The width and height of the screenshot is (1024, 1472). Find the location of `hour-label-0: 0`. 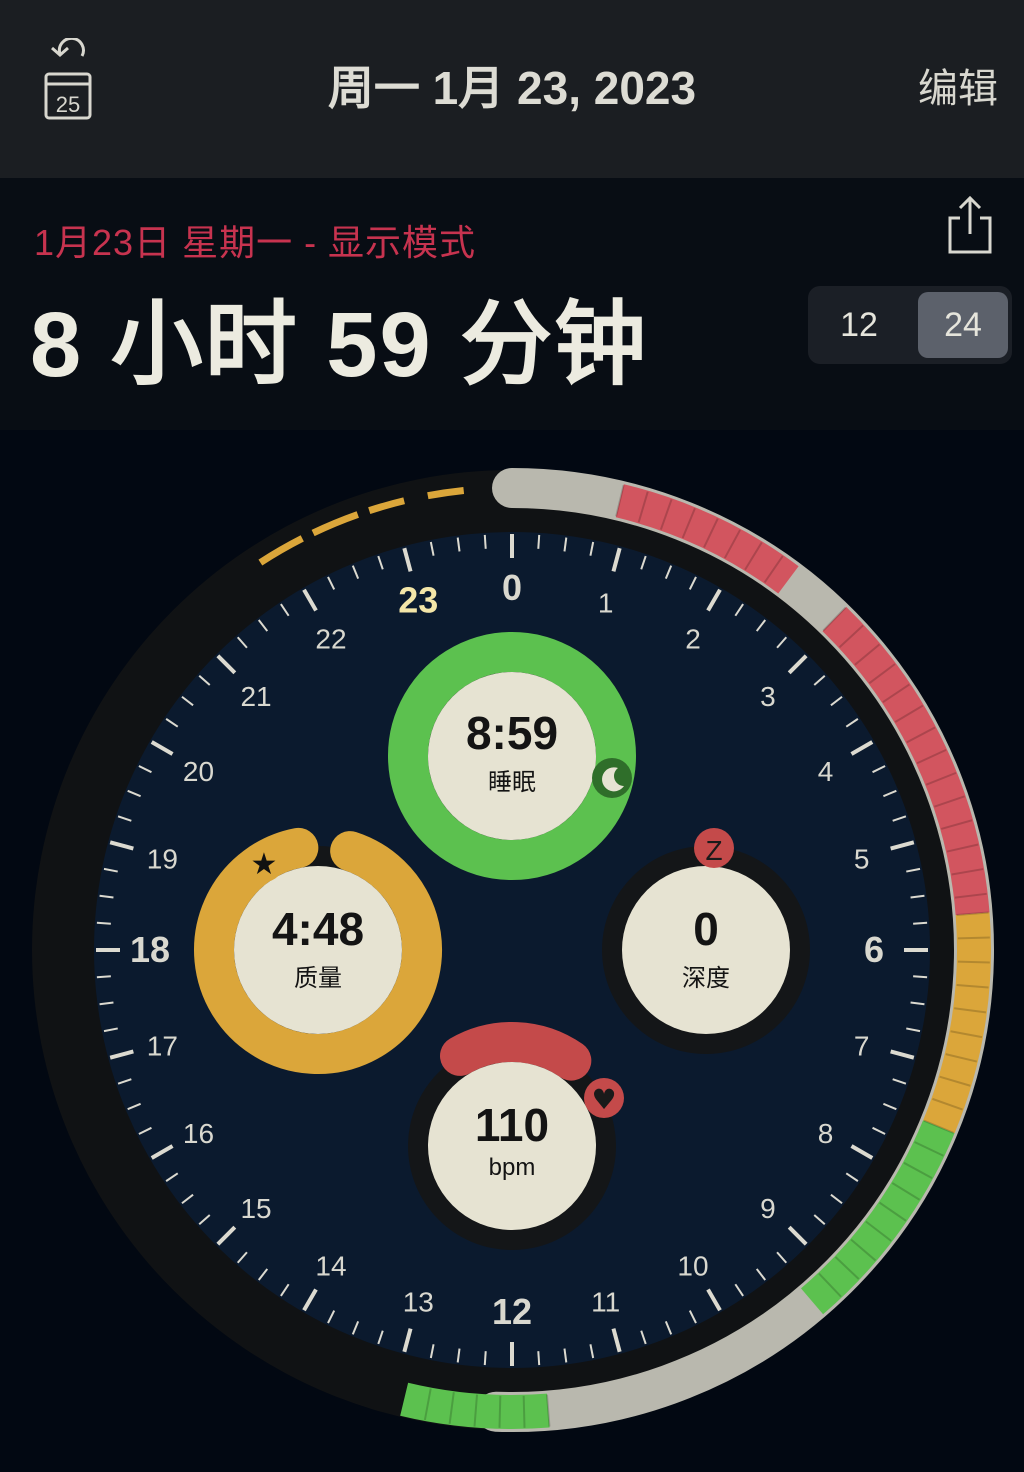

hour-label-0: 0 is located at coordinates (512, 587).